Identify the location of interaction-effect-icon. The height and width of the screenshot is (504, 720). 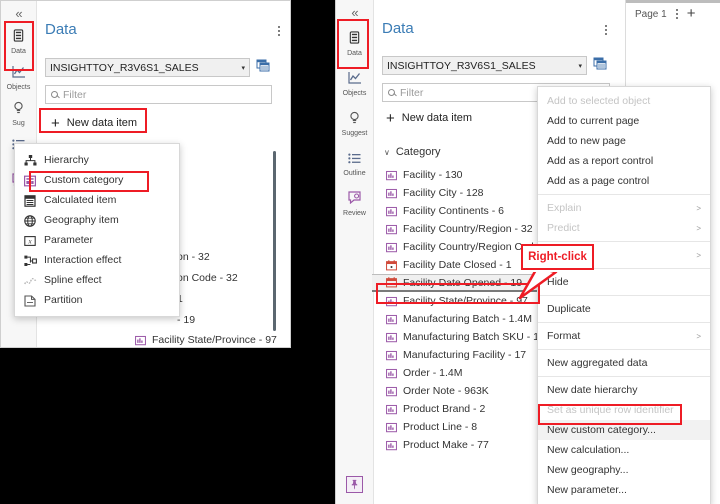
(30, 260).